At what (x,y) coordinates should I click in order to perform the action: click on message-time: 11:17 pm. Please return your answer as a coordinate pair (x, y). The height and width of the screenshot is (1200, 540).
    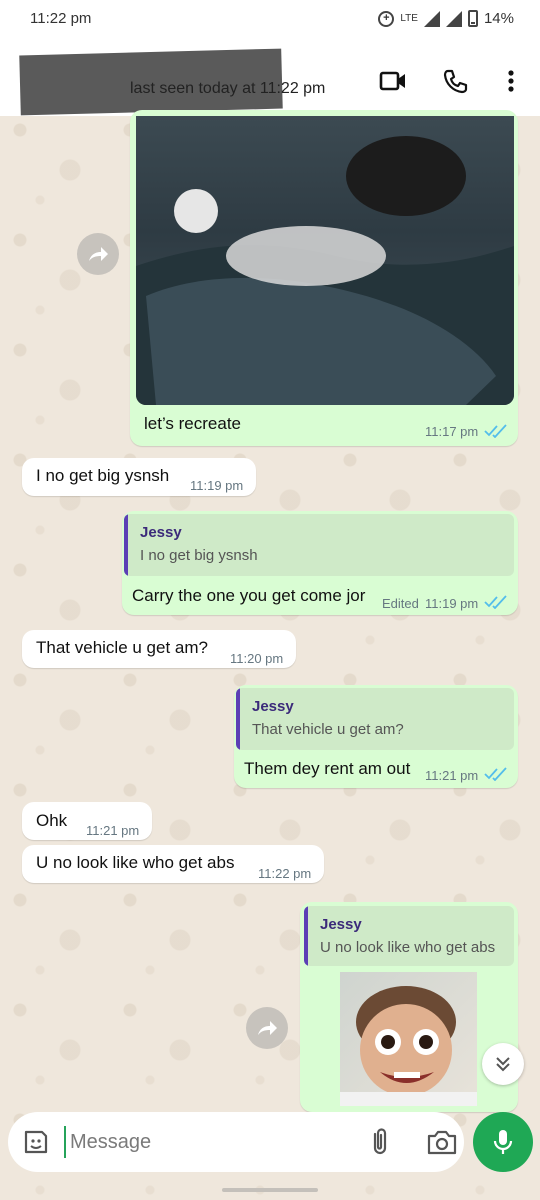
    Looking at the image, I should click on (452, 431).